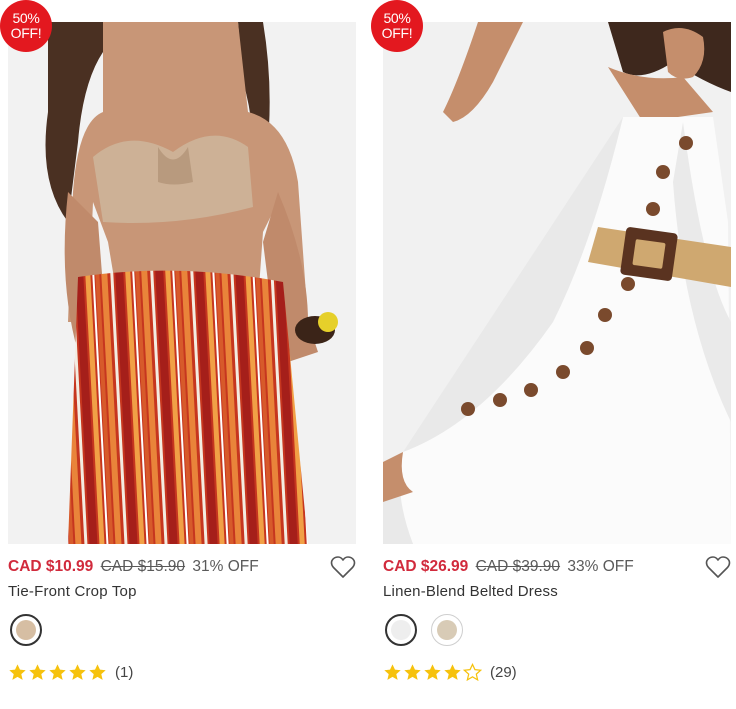 The width and height of the screenshot is (736, 709). I want to click on original-price: CAD $39.90, so click(518, 566).